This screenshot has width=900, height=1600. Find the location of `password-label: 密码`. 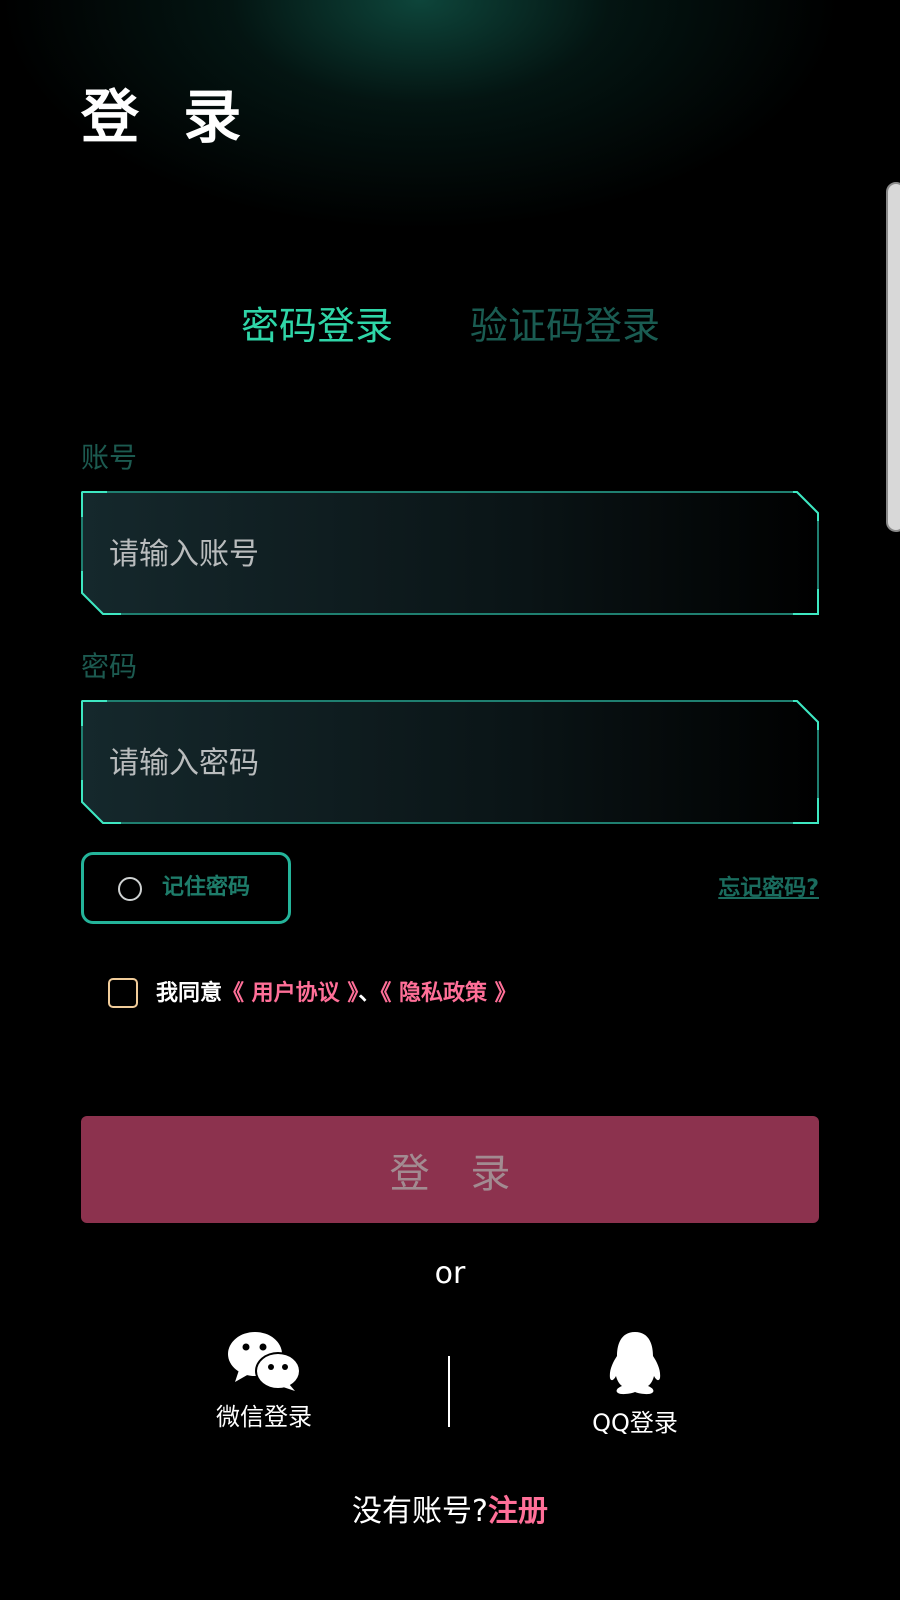

password-label: 密码 is located at coordinates (109, 666).